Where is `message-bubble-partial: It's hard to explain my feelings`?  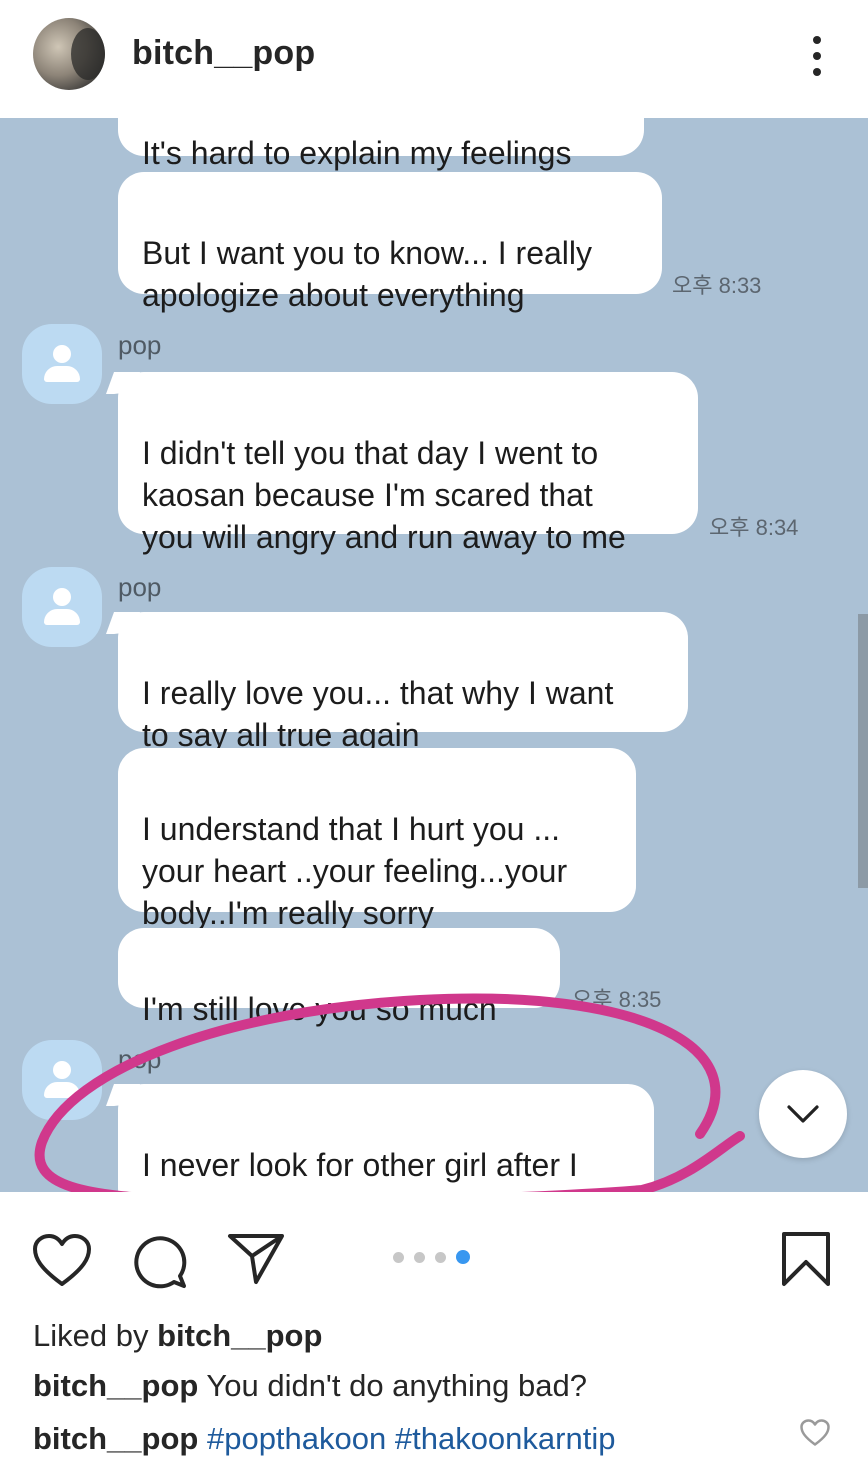 message-bubble-partial: It's hard to explain my feelings is located at coordinates (381, 144).